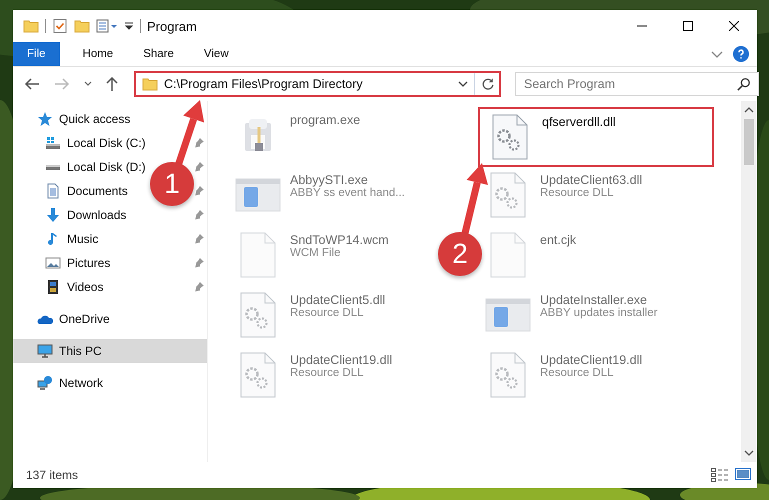  What do you see at coordinates (339, 240) in the screenshot?
I see `file-name: SndToWP14.wcm` at bounding box center [339, 240].